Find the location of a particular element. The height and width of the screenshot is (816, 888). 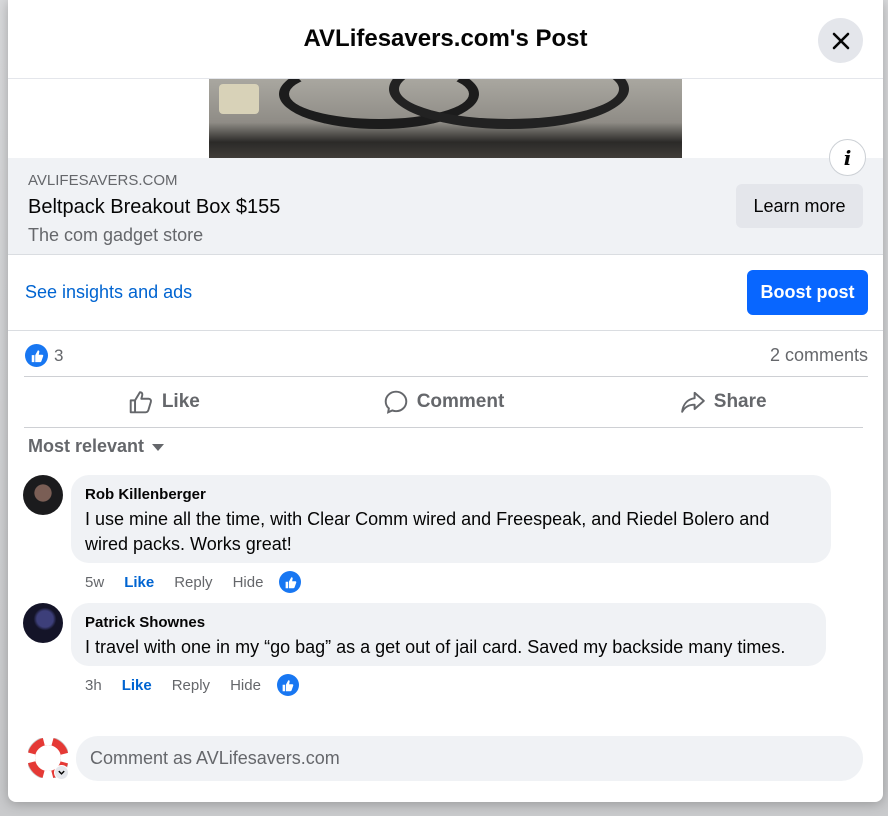

boost-post-button: Boost post is located at coordinates (807, 292).